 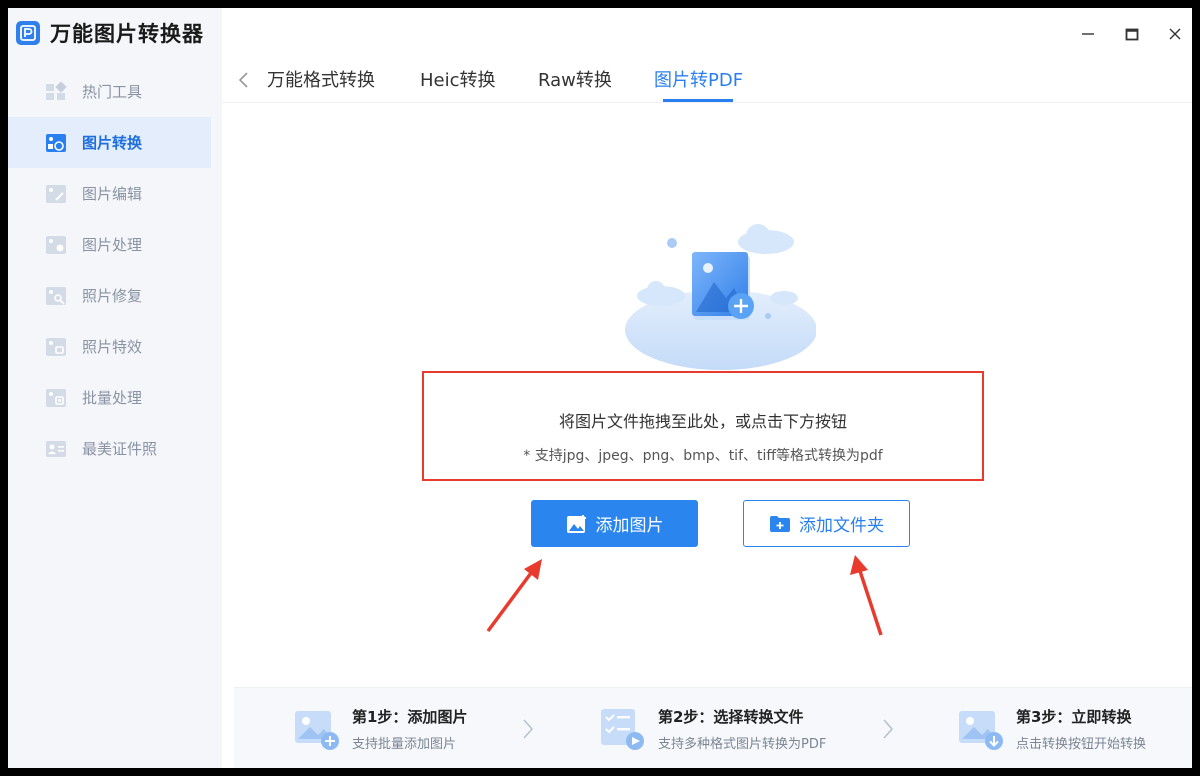 What do you see at coordinates (707, 102) in the screenshot?
I see `divider` at bounding box center [707, 102].